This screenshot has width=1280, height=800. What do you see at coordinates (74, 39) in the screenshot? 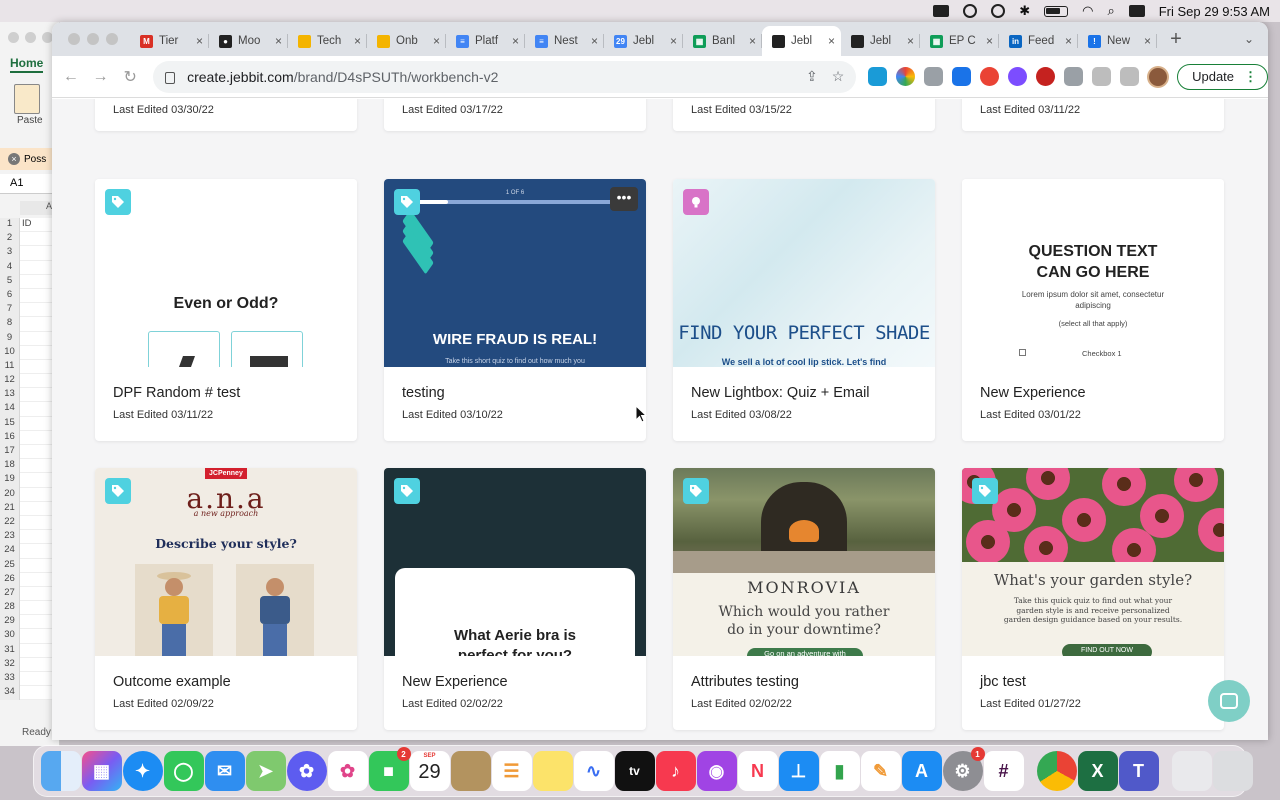
I see `close-window-button` at bounding box center [74, 39].